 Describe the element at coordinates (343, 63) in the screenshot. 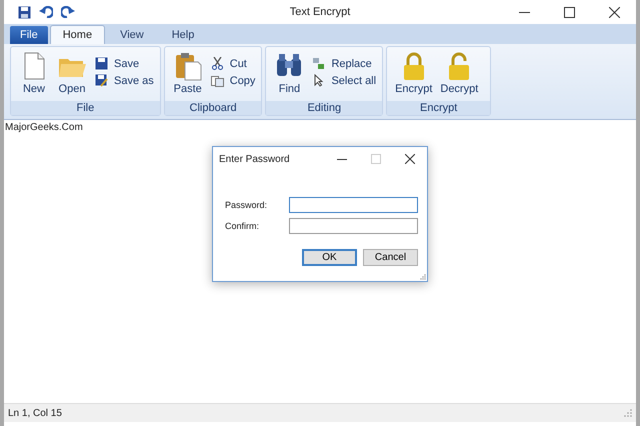

I see `ribbon-button: Replace` at that location.